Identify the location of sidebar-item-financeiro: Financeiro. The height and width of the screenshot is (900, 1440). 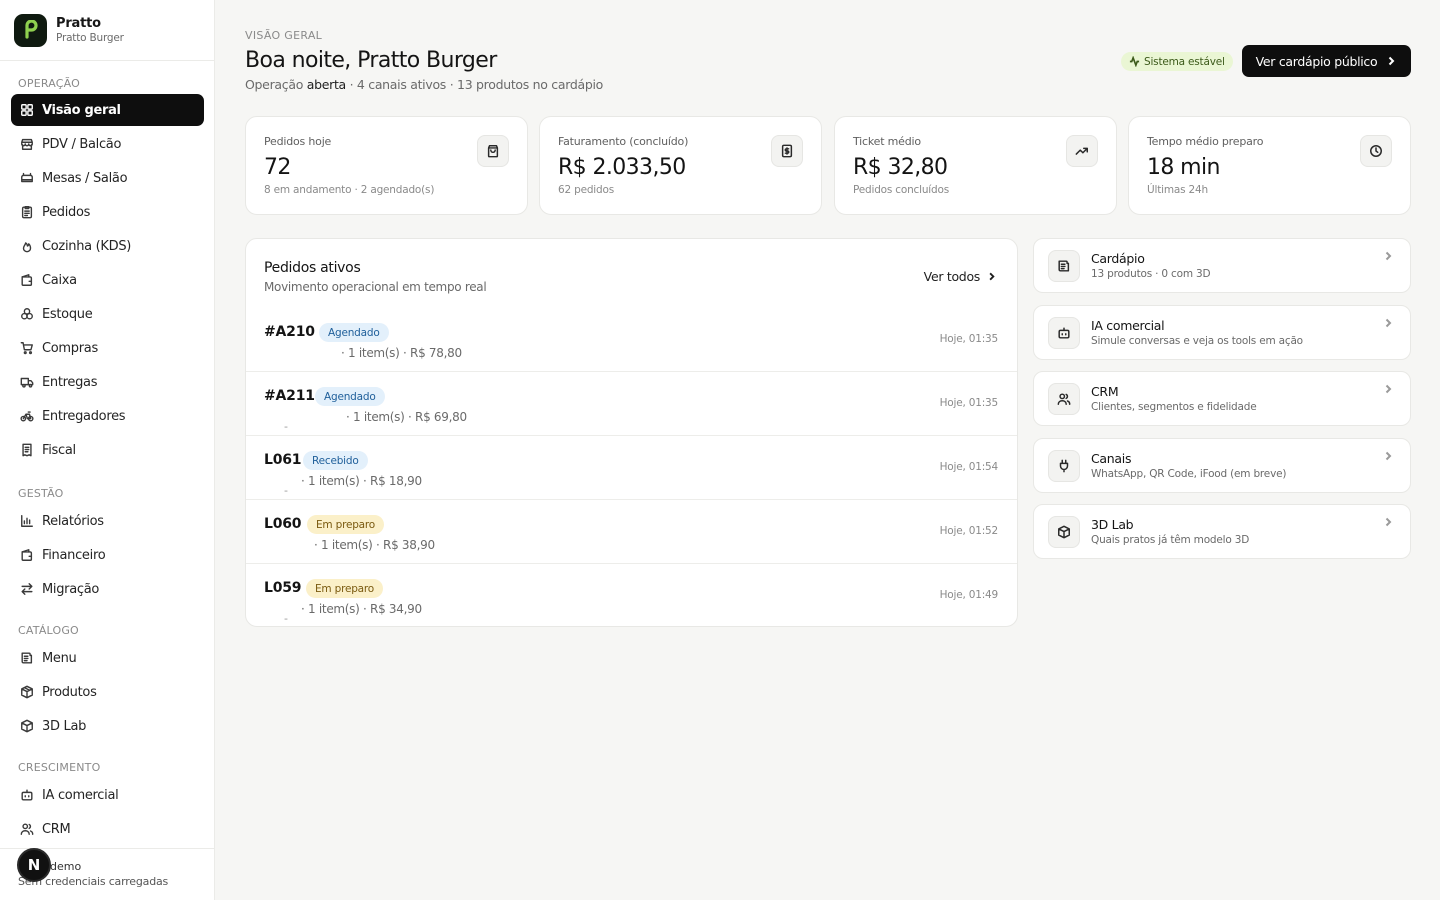
(107, 555).